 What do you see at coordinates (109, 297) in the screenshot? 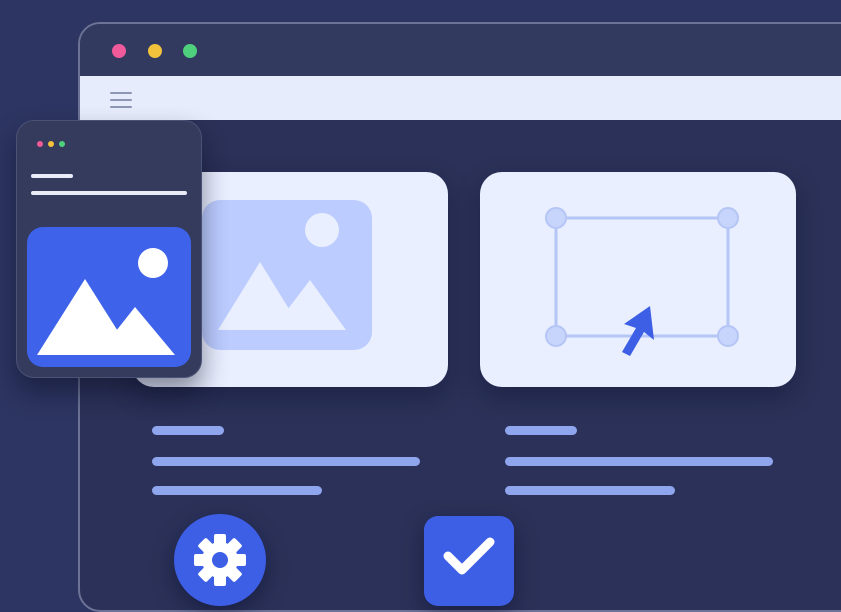
I see `image-icon` at bounding box center [109, 297].